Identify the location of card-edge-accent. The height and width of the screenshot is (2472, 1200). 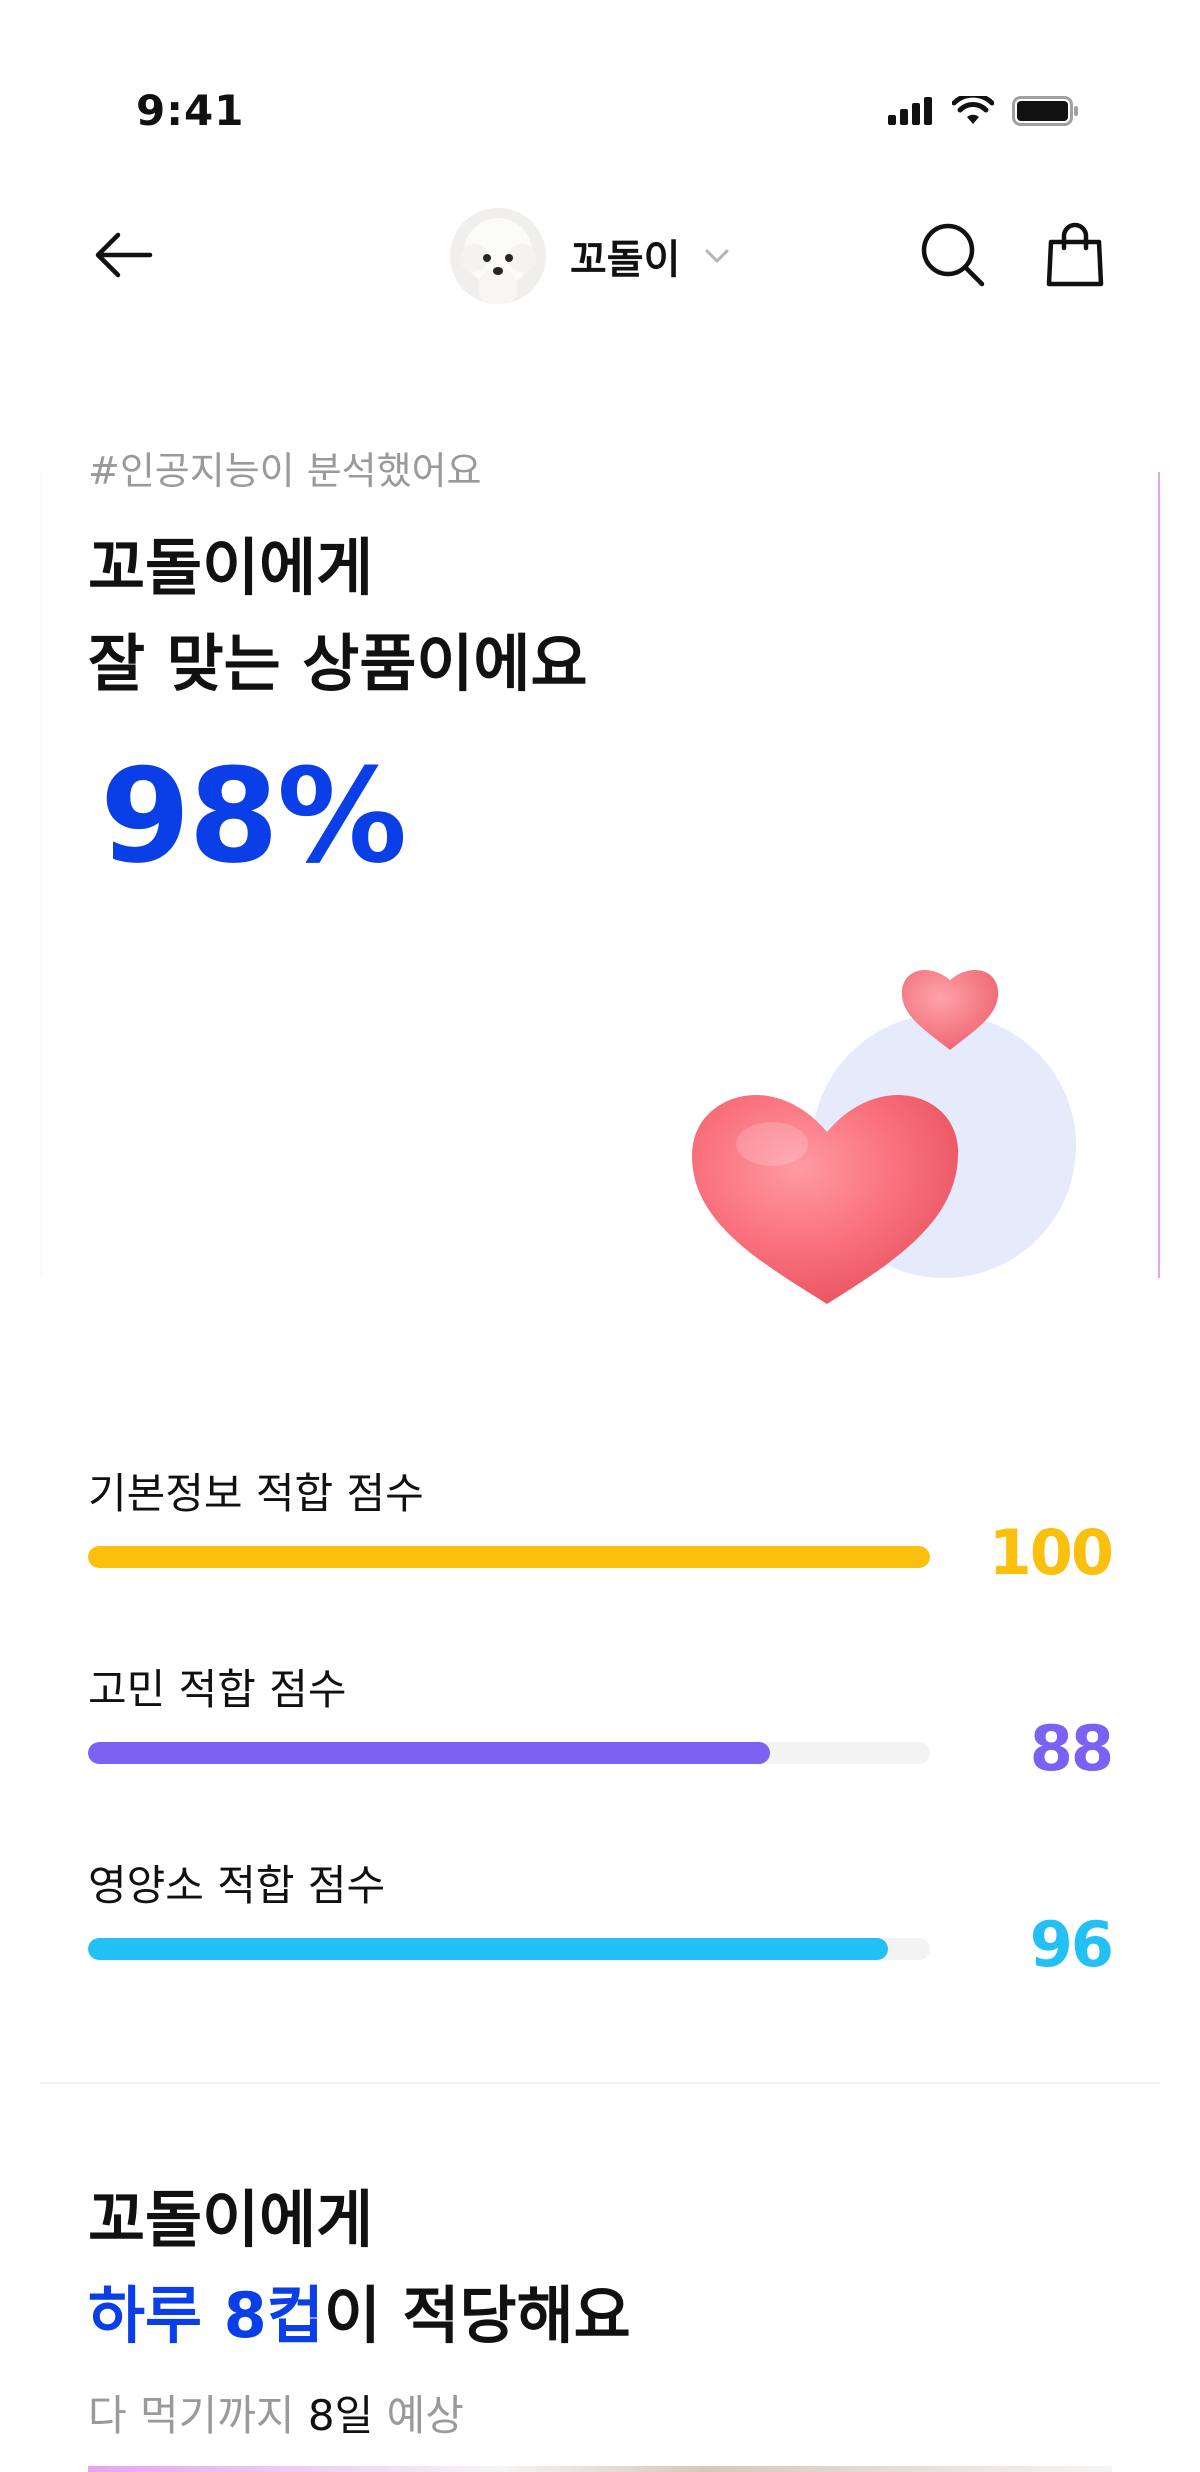
(1159, 875).